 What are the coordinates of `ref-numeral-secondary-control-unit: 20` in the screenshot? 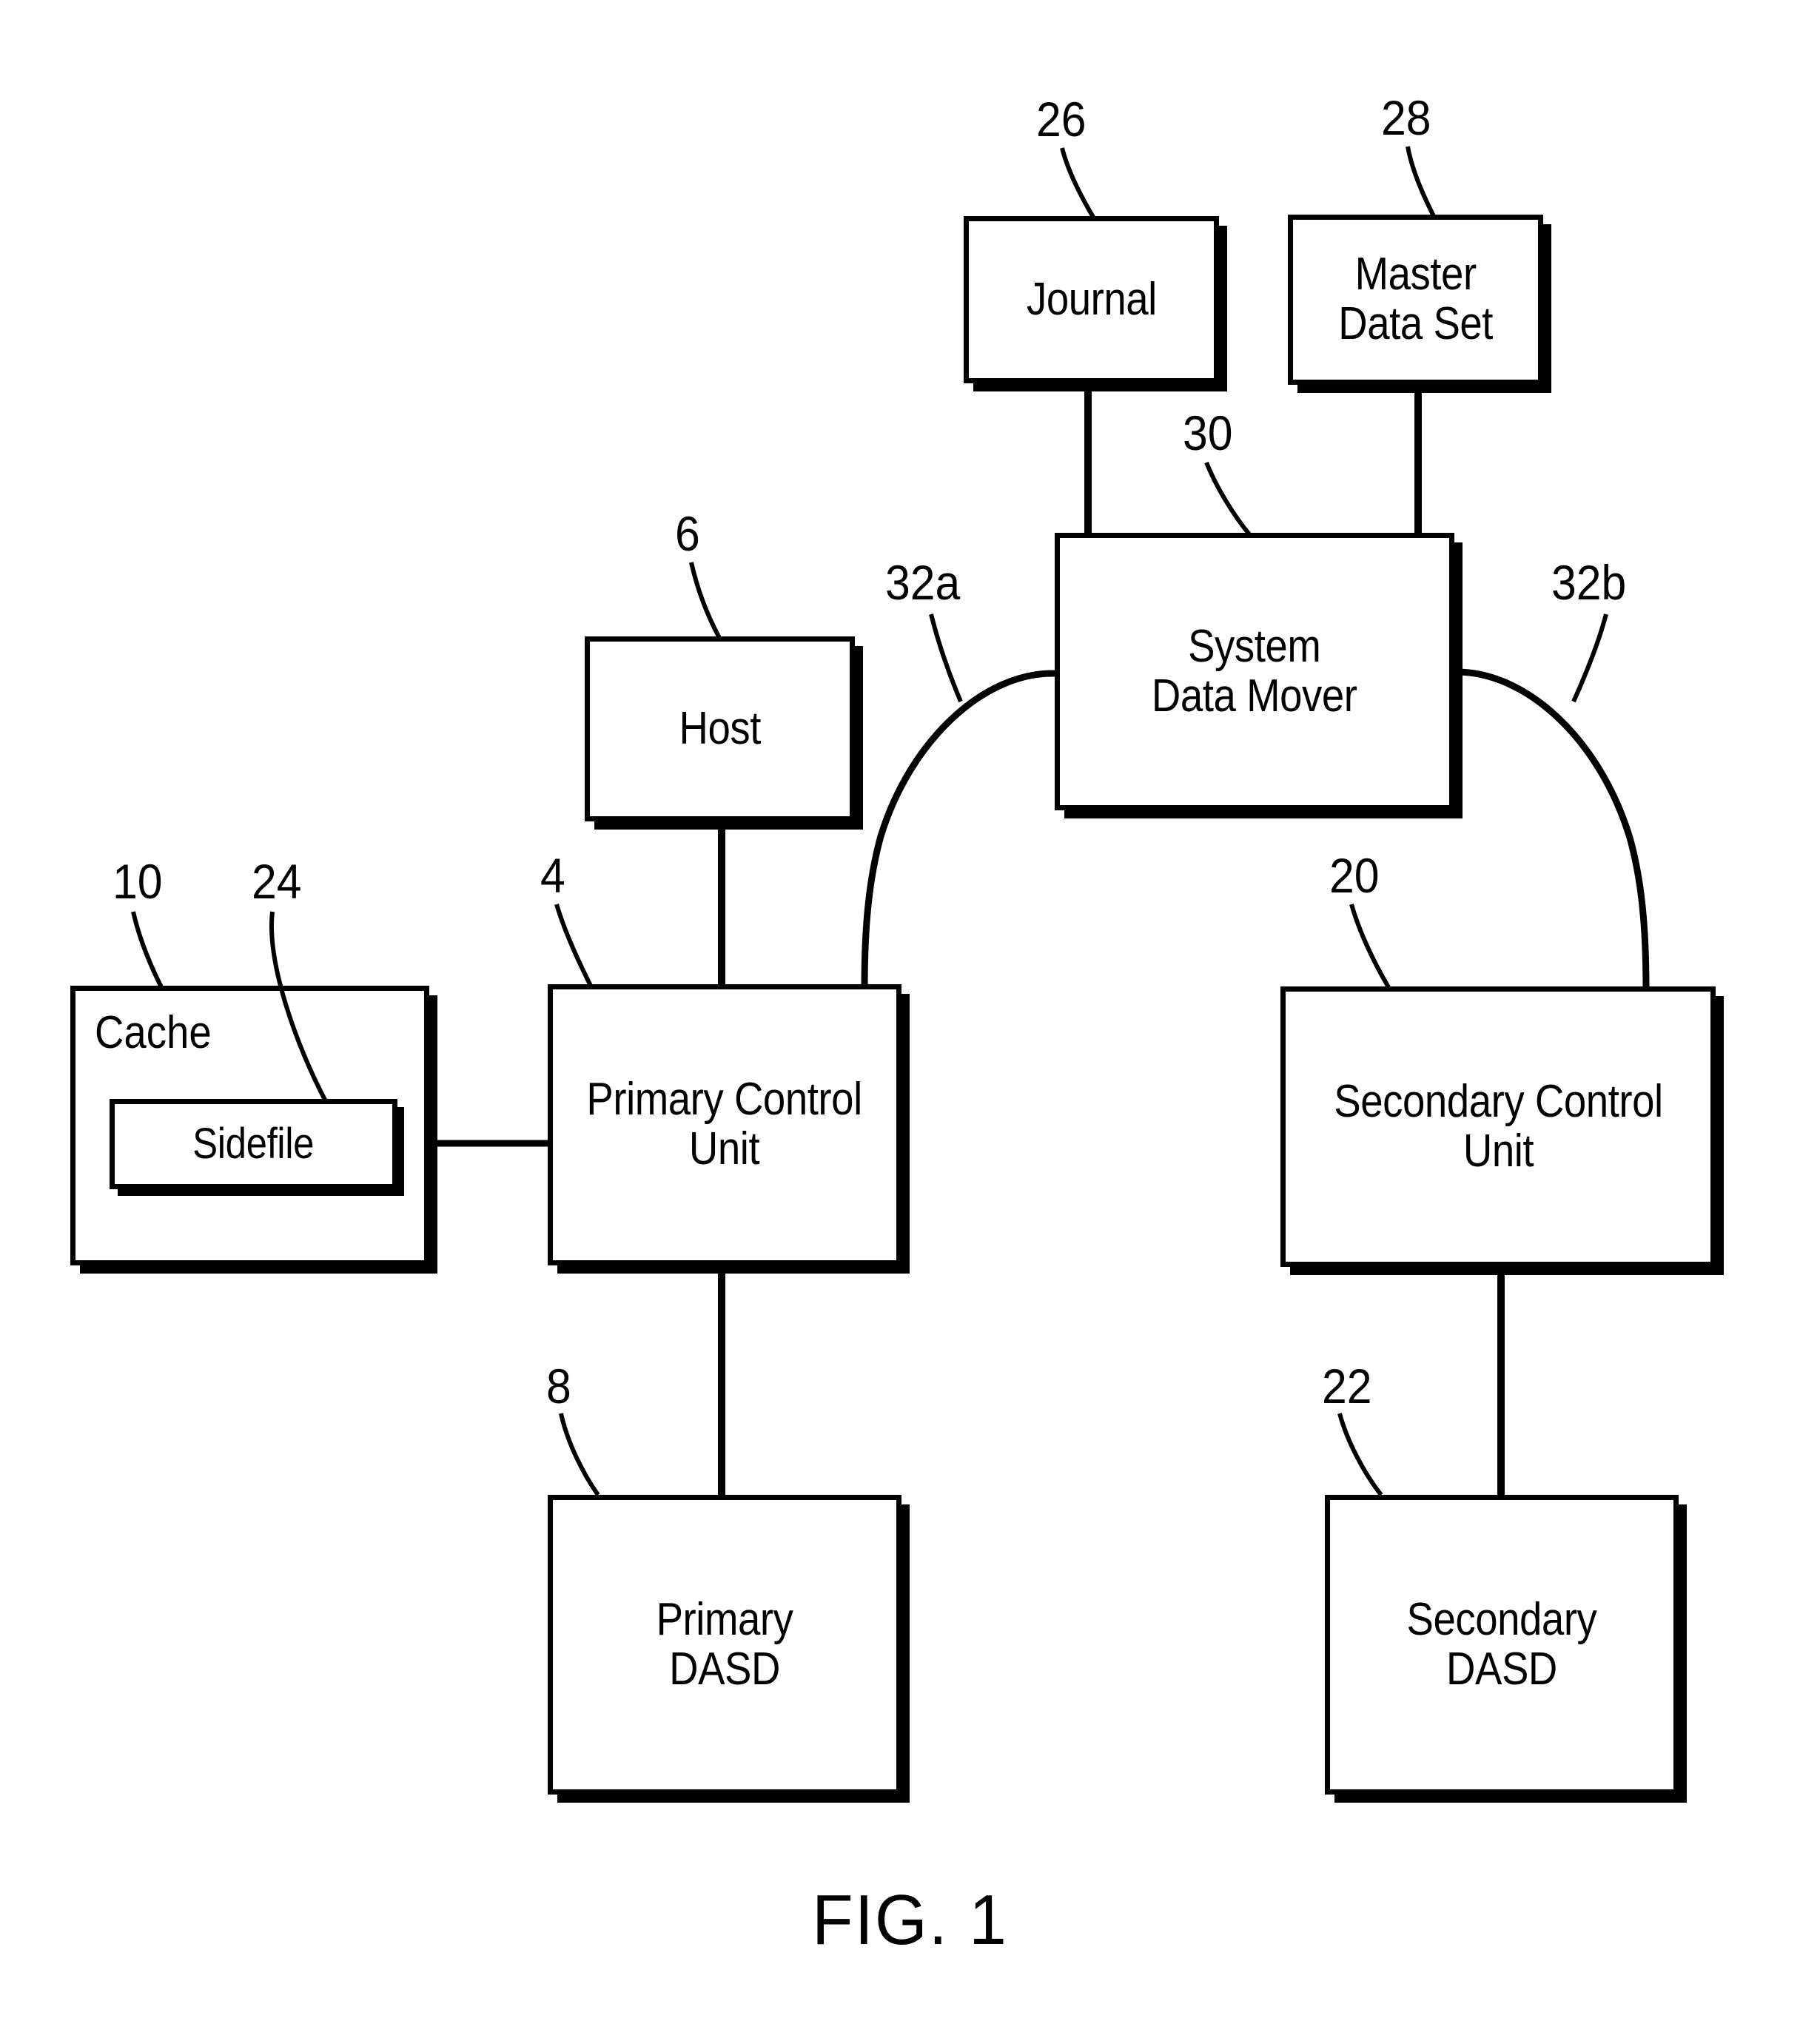 It's located at (1355, 876).